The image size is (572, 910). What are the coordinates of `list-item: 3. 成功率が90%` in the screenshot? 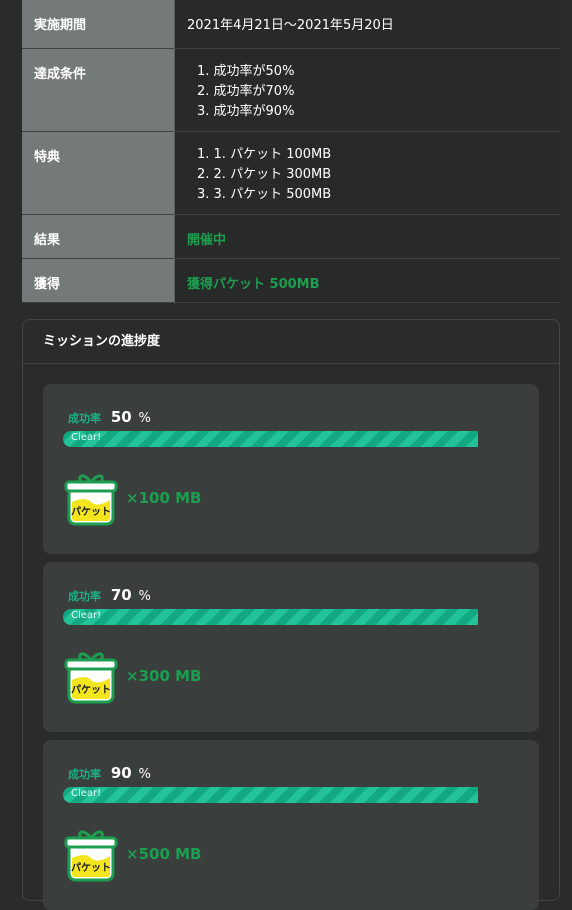 It's located at (246, 111).